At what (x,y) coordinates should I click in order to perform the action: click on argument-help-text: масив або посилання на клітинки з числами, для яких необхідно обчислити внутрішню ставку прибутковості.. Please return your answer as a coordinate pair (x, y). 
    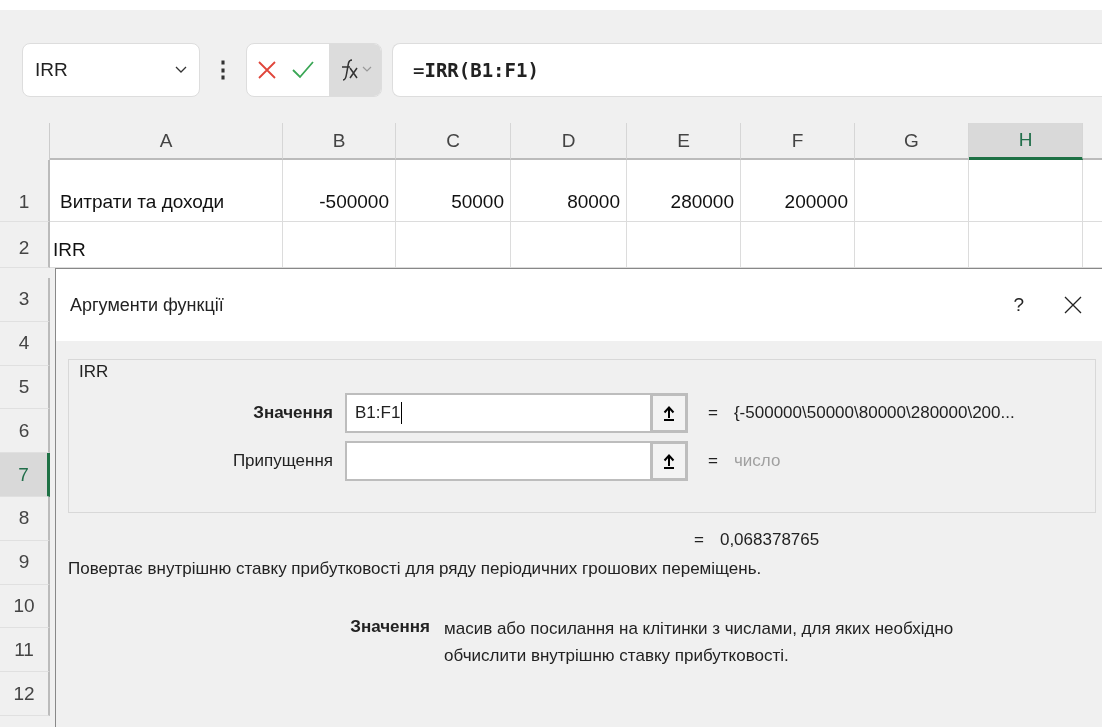
    Looking at the image, I should click on (699, 642).